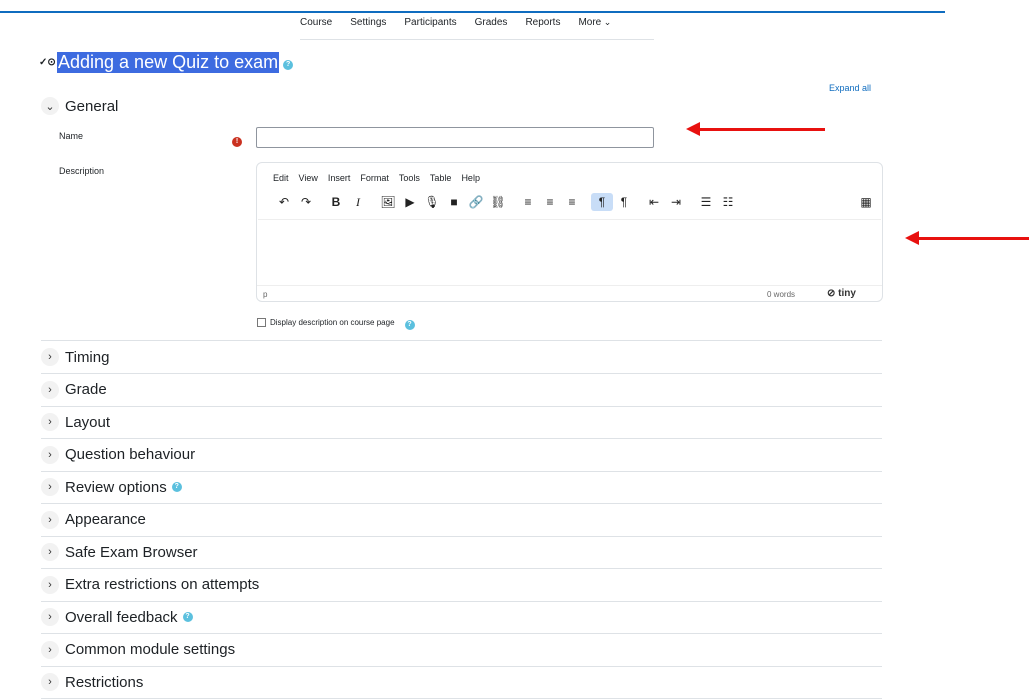 The height and width of the screenshot is (699, 1029). I want to click on tab-participants: Participants, so click(430, 22).